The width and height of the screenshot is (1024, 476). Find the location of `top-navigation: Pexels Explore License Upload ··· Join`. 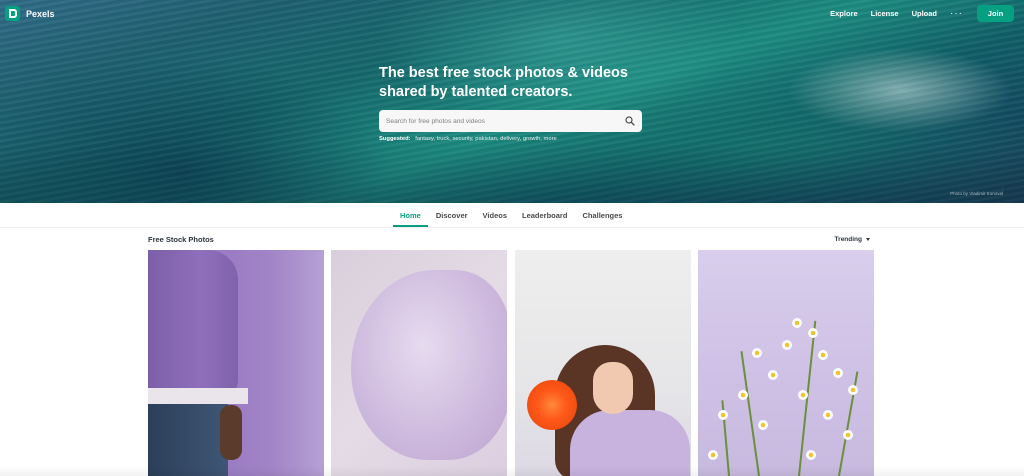

top-navigation: Pexels Explore License Upload ··· Join is located at coordinates (512, 14).